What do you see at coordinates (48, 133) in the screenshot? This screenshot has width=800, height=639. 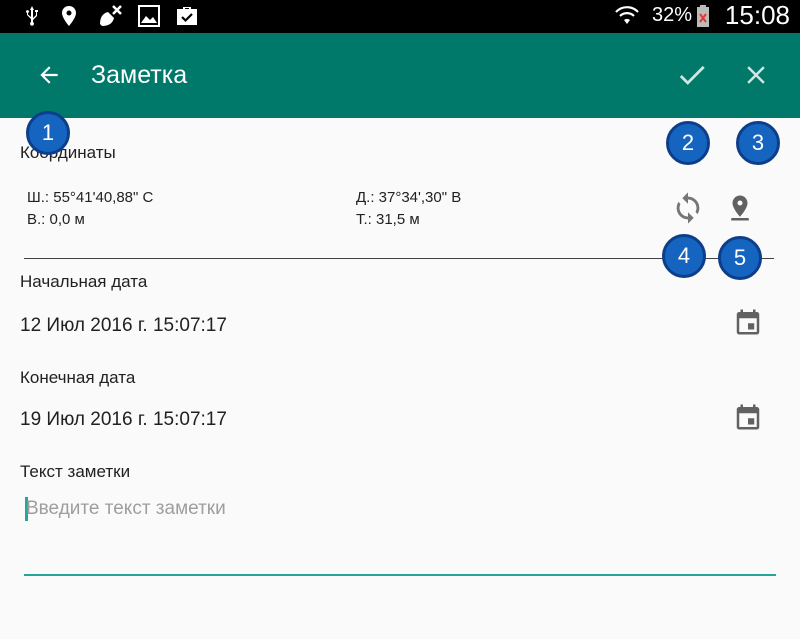 I see `annotation-badge-1: 1` at bounding box center [48, 133].